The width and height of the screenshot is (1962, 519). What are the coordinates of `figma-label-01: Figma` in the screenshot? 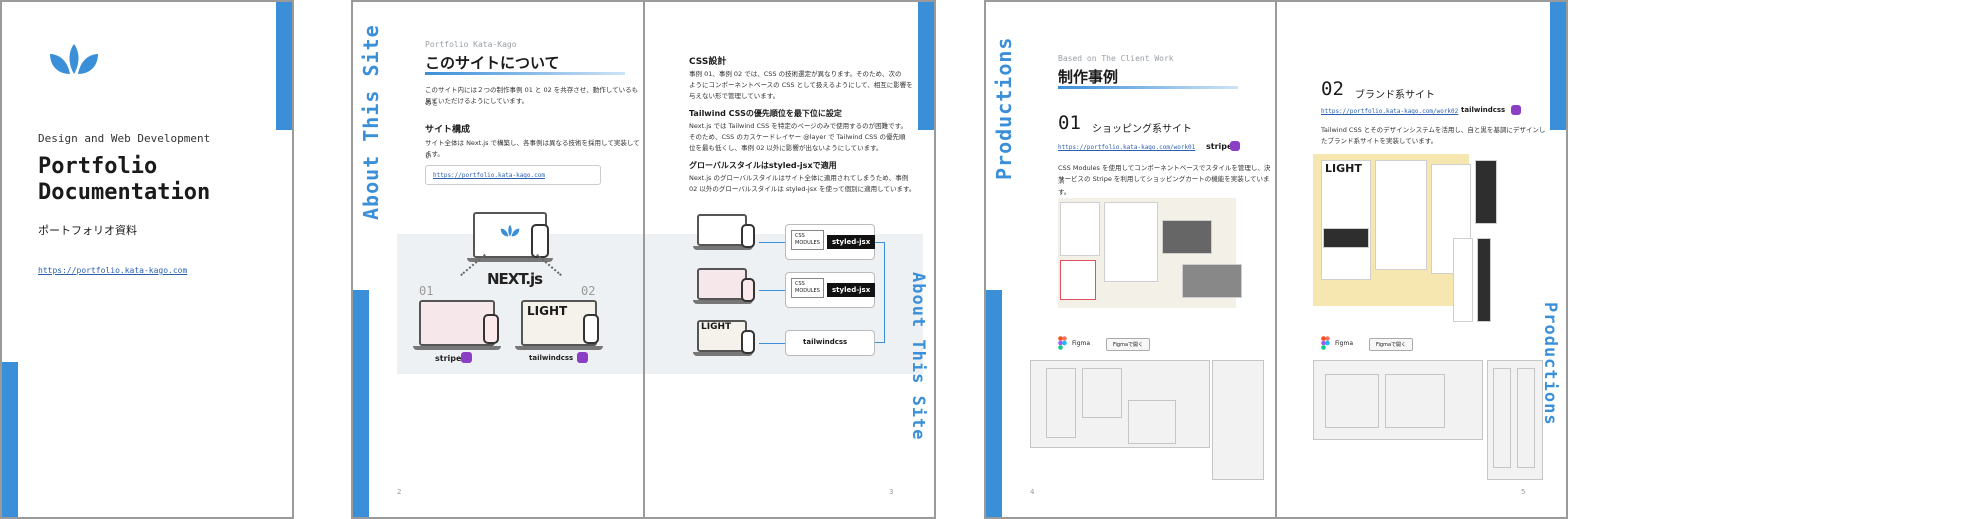 It's located at (1081, 343).